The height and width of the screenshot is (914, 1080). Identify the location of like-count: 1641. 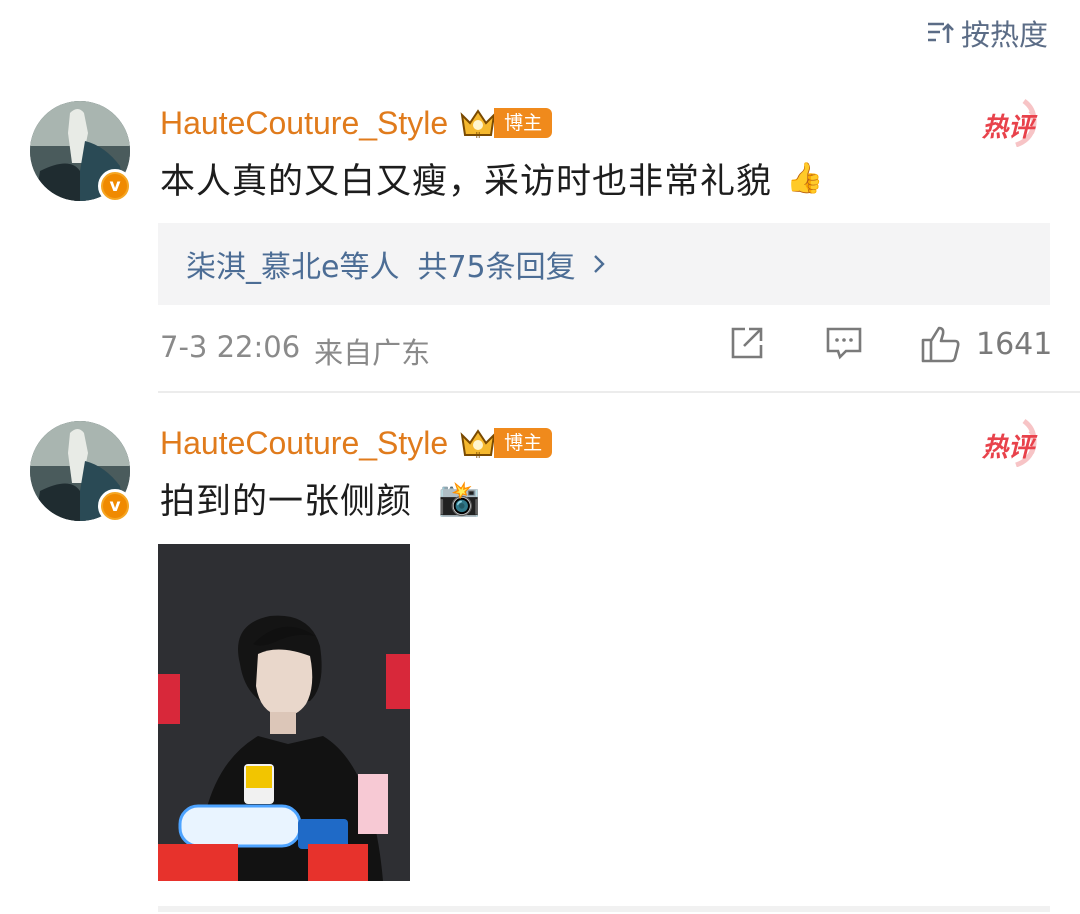
(1014, 344).